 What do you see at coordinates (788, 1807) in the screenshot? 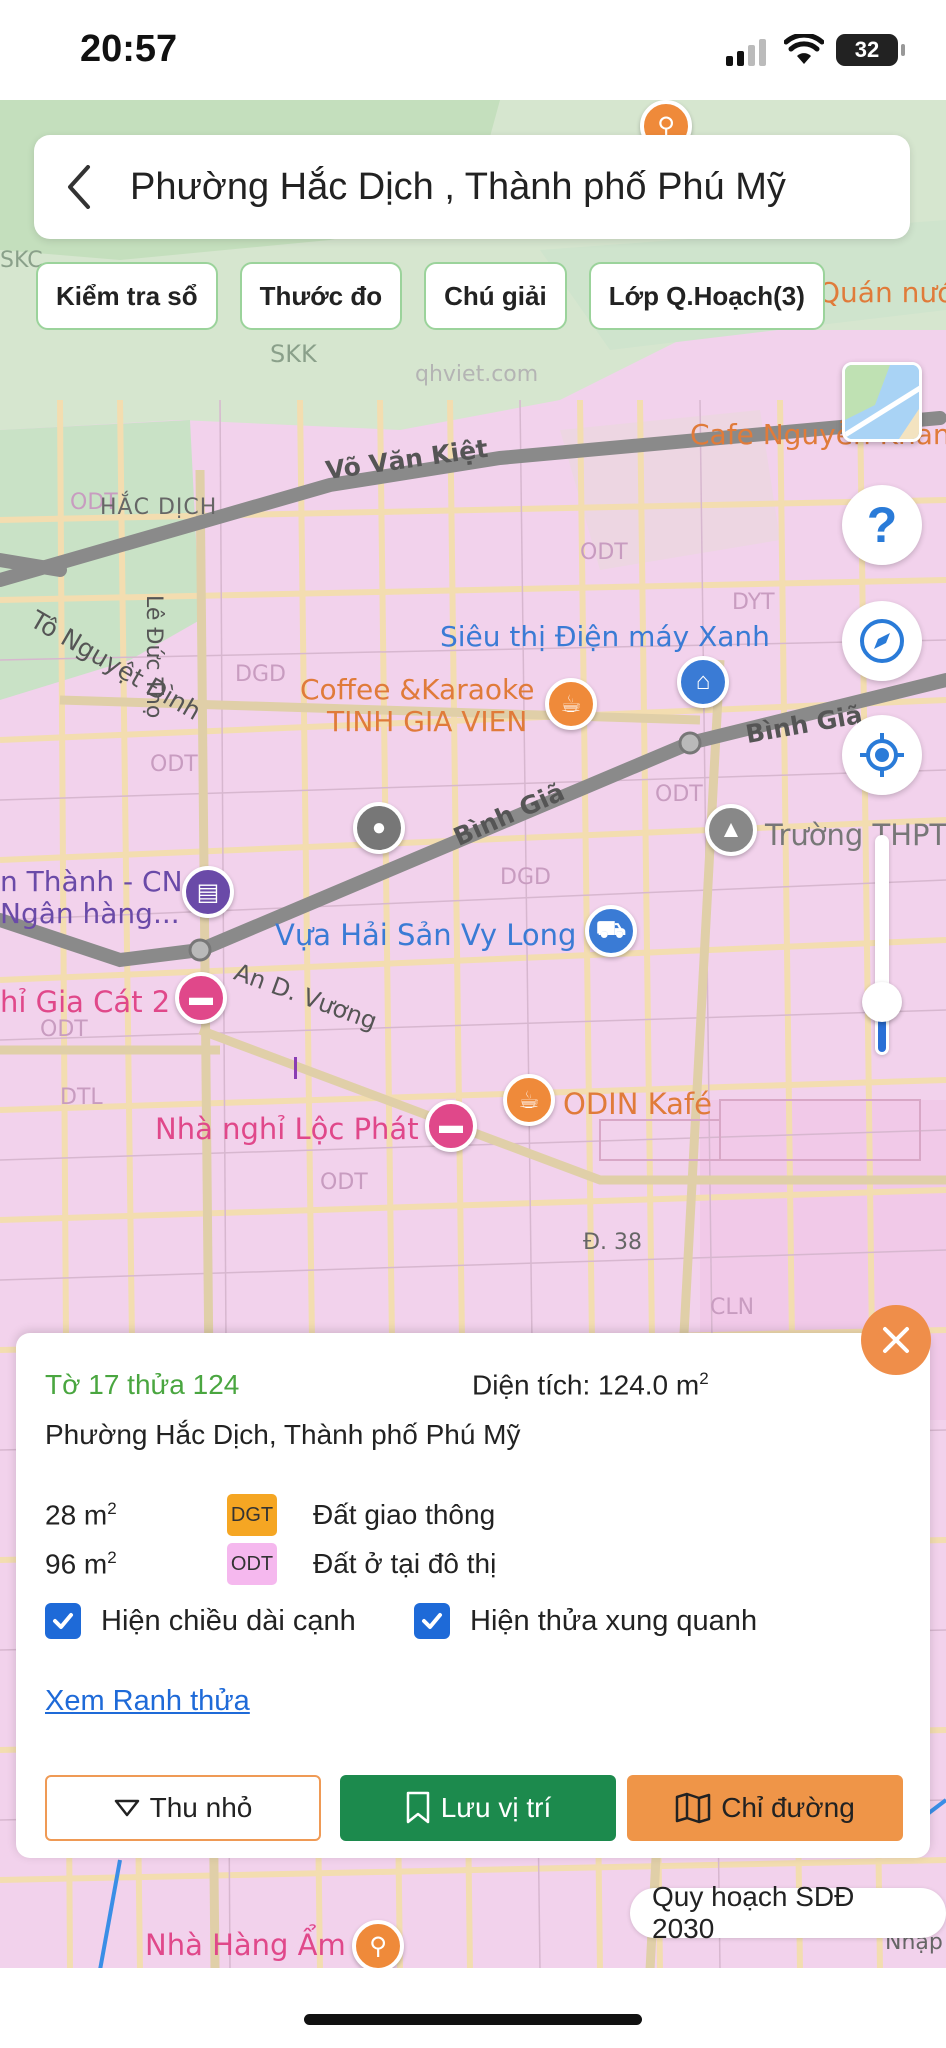
I see `button-label: Chỉ đường` at bounding box center [788, 1807].